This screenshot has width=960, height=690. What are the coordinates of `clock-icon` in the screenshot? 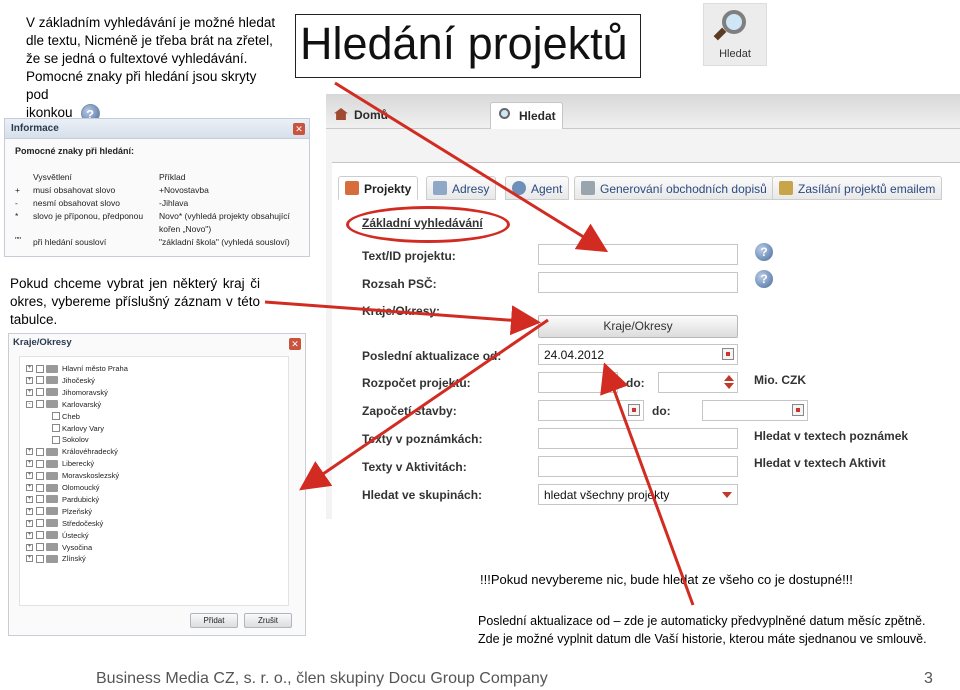 It's located at (519, 188).